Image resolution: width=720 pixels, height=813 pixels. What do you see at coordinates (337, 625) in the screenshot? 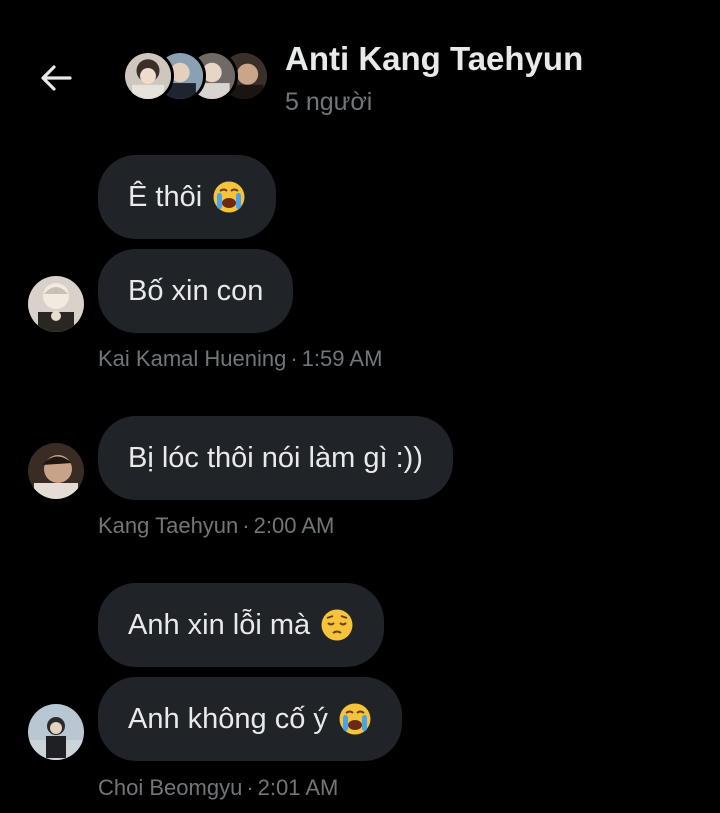
I see `pensive-face-icon` at bounding box center [337, 625].